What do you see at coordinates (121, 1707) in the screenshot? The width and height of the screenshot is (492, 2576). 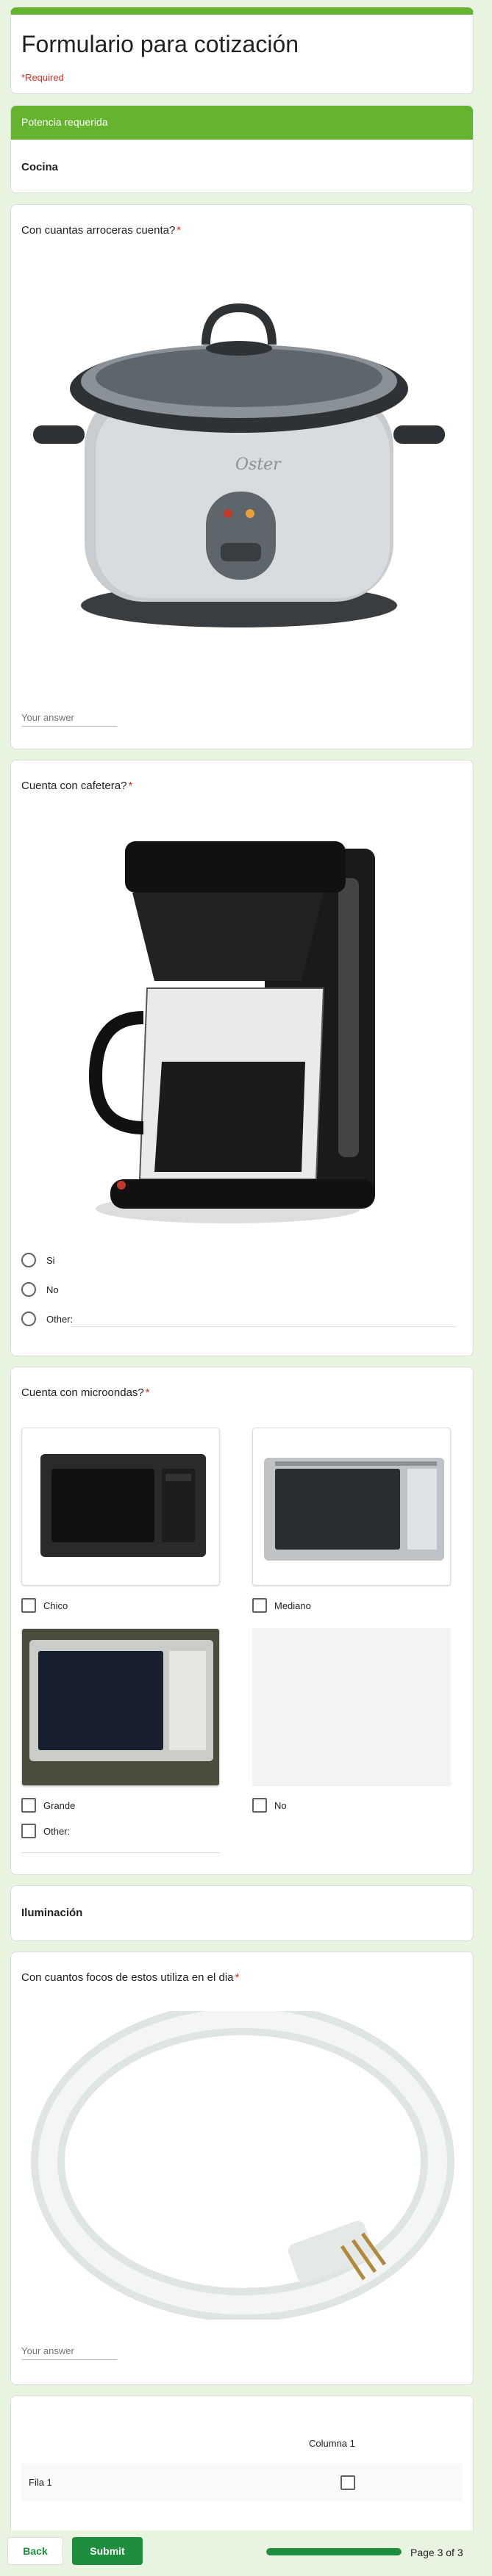 I see `microwave-large-image` at bounding box center [121, 1707].